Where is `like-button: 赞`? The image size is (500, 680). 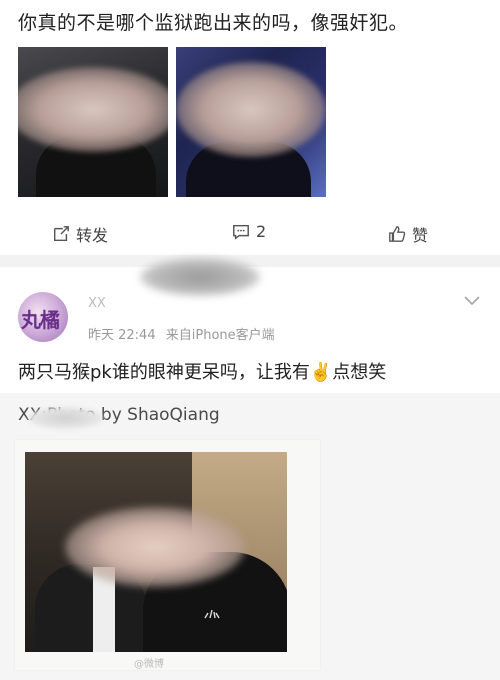 like-button: 赞 is located at coordinates (408, 234).